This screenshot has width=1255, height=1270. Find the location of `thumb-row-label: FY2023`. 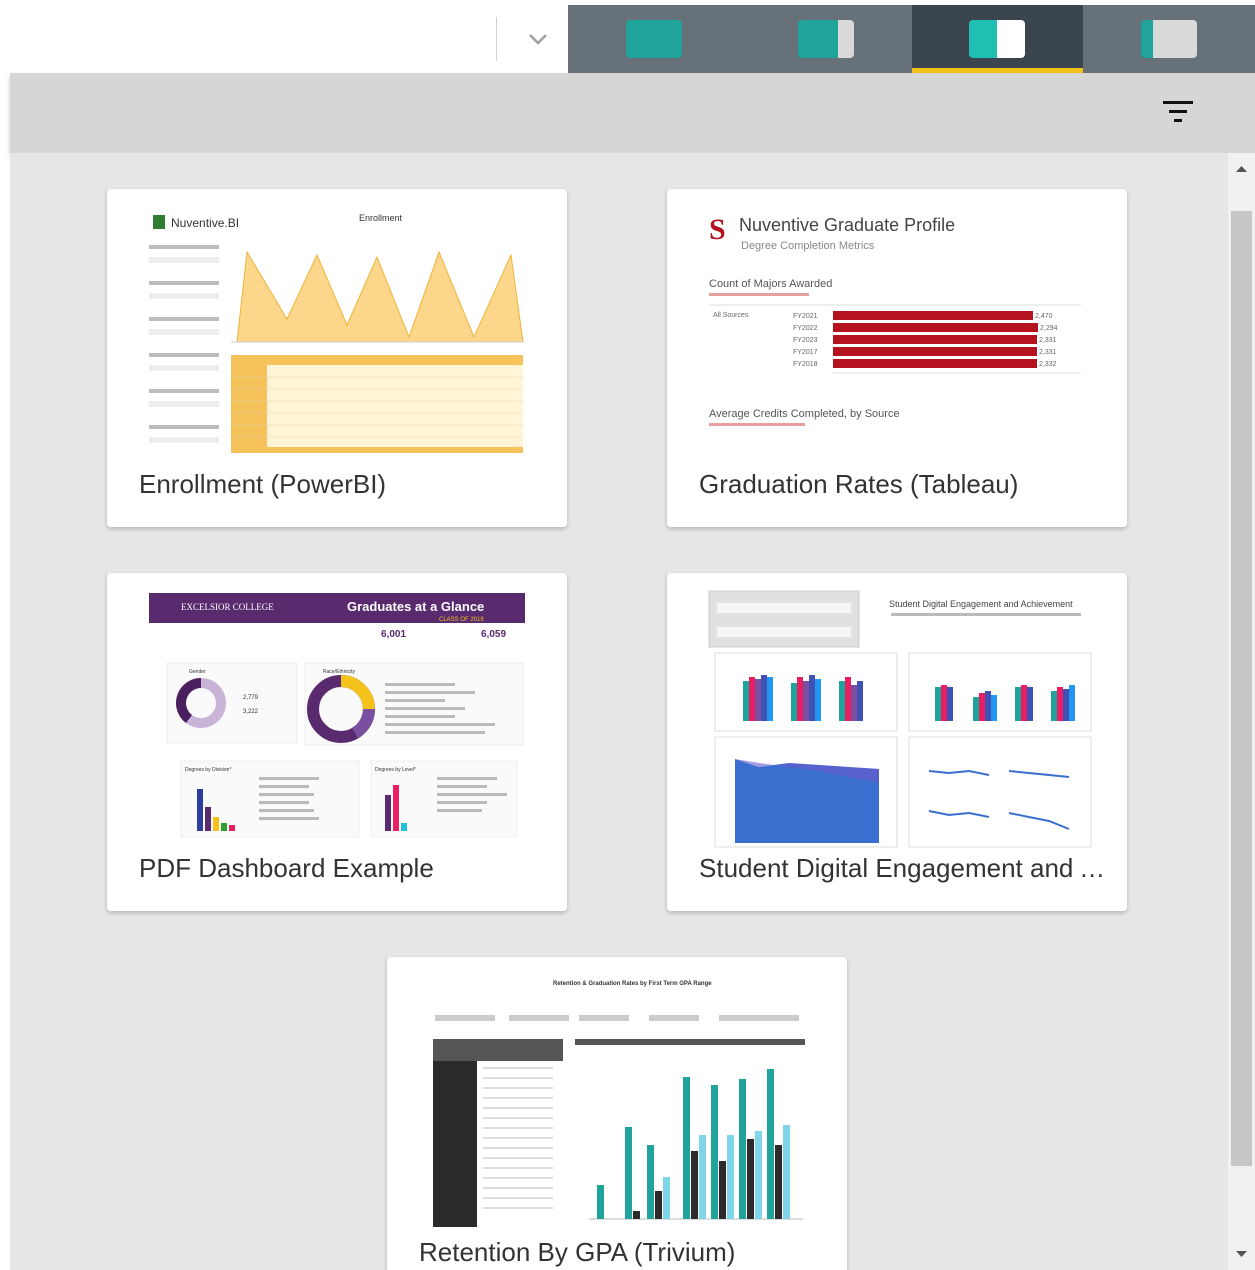

thumb-row-label: FY2023 is located at coordinates (805, 340).